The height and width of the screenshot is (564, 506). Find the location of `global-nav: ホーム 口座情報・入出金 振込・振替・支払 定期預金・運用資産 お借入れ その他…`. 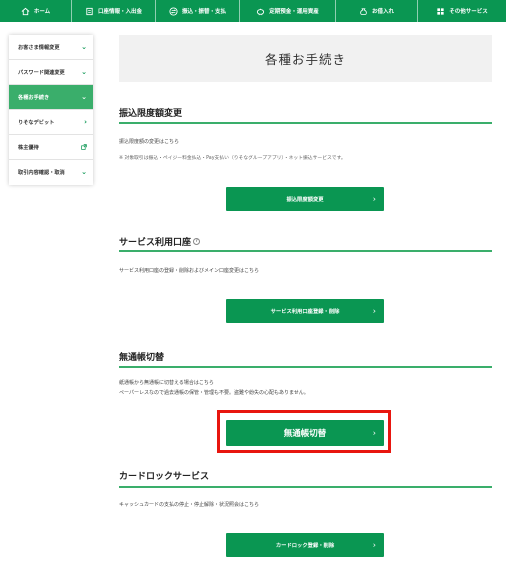

global-nav: ホーム 口座情報・入出金 振込・振替・支払 定期預金・運用資産 お借入れ その他… is located at coordinates (253, 11).